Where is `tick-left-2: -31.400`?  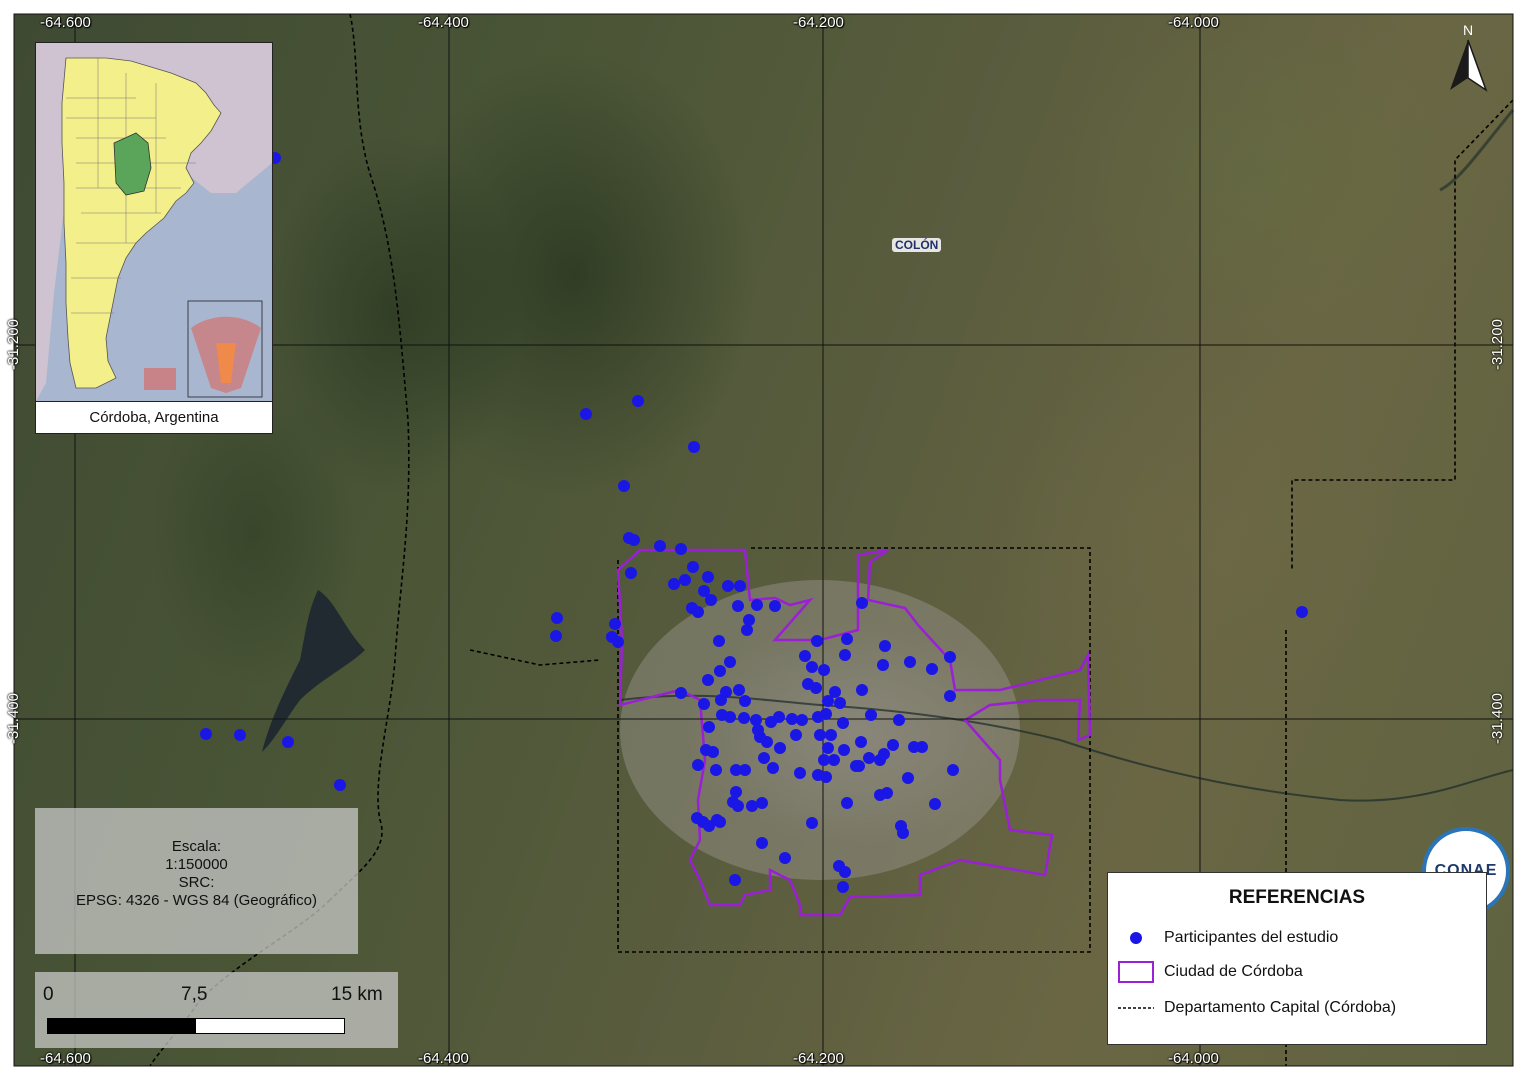 tick-left-2: -31.400 is located at coordinates (13, 718).